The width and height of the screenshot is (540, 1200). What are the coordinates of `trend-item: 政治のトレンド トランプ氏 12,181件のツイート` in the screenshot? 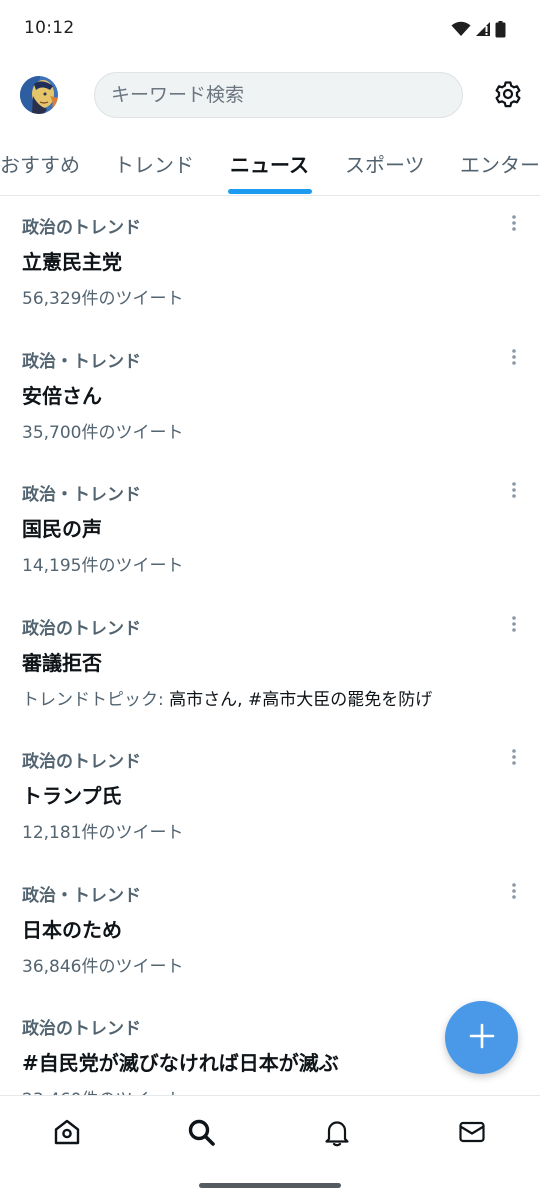 It's located at (270, 797).